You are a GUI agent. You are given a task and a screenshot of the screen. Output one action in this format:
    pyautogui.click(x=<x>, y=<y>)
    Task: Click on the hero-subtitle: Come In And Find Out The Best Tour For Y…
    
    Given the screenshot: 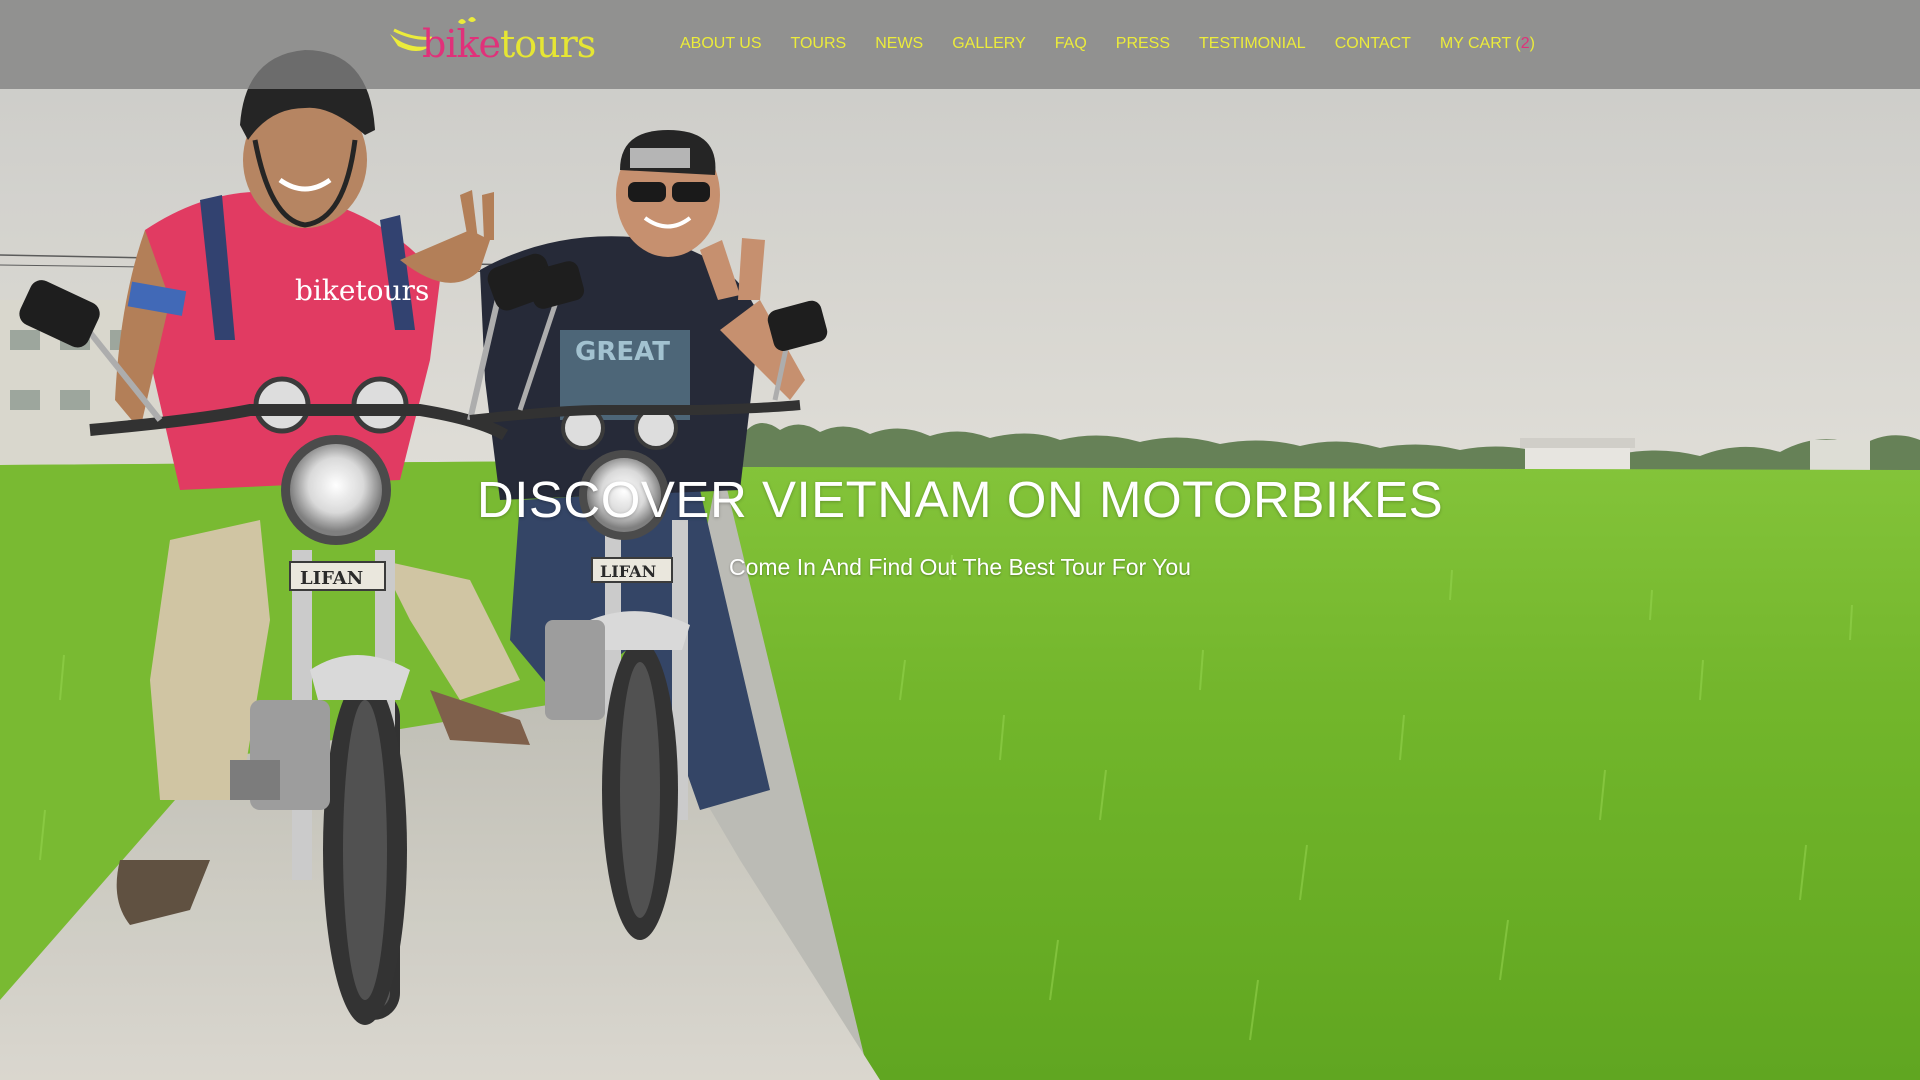 What is the action you would take?
    pyautogui.click(x=960, y=567)
    